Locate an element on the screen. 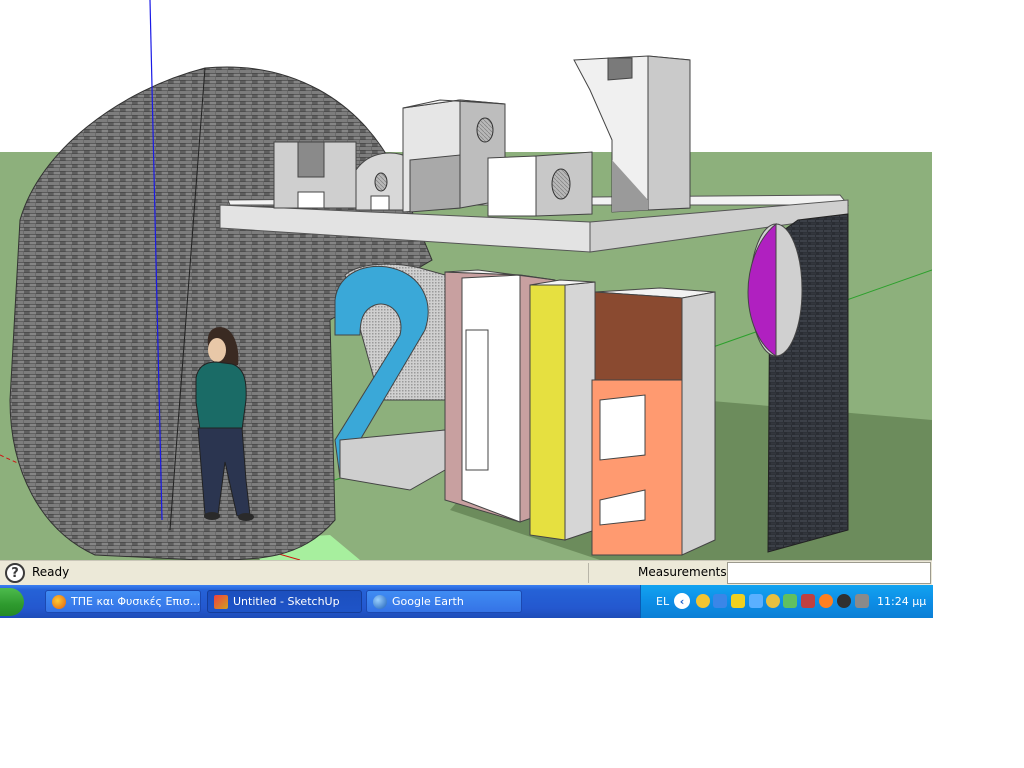 The width and height of the screenshot is (1024, 768). firefox-icon is located at coordinates (59, 601).